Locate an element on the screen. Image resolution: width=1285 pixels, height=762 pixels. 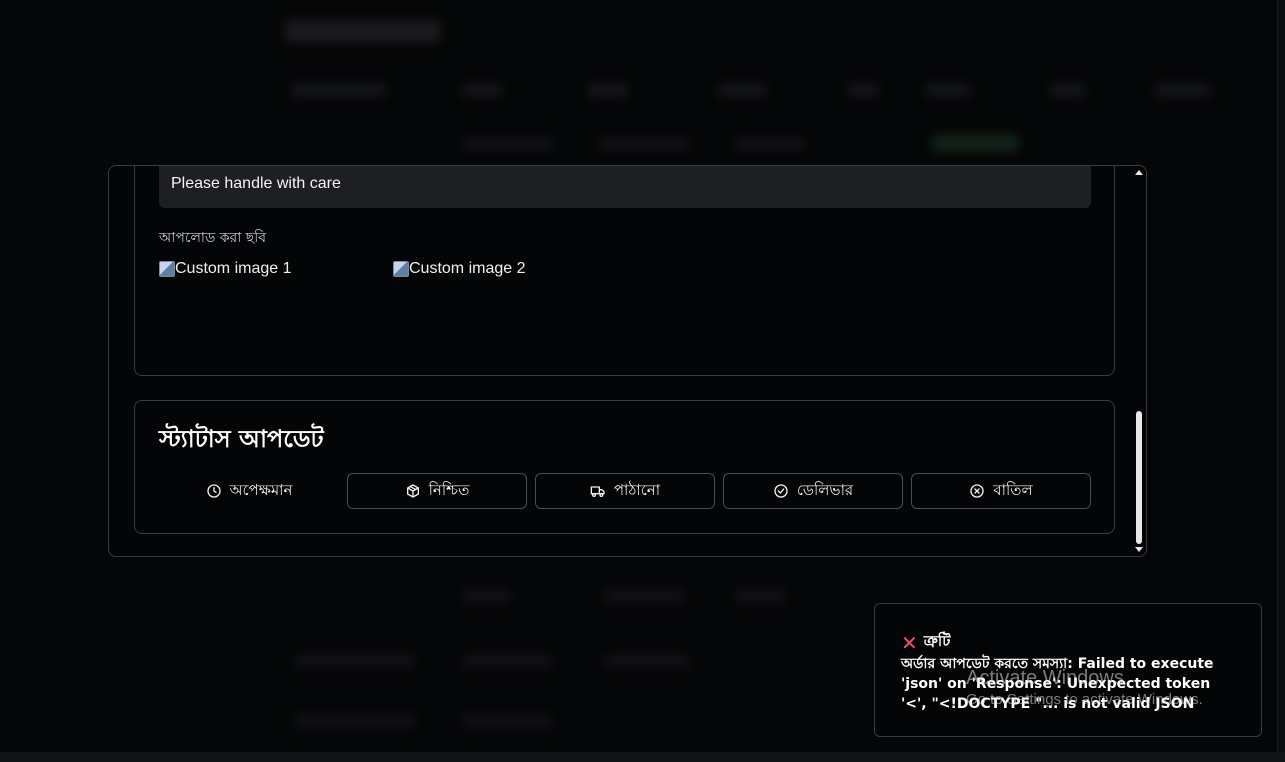
uploaded-images-label: আপলোড করা ছবি is located at coordinates (212, 238).